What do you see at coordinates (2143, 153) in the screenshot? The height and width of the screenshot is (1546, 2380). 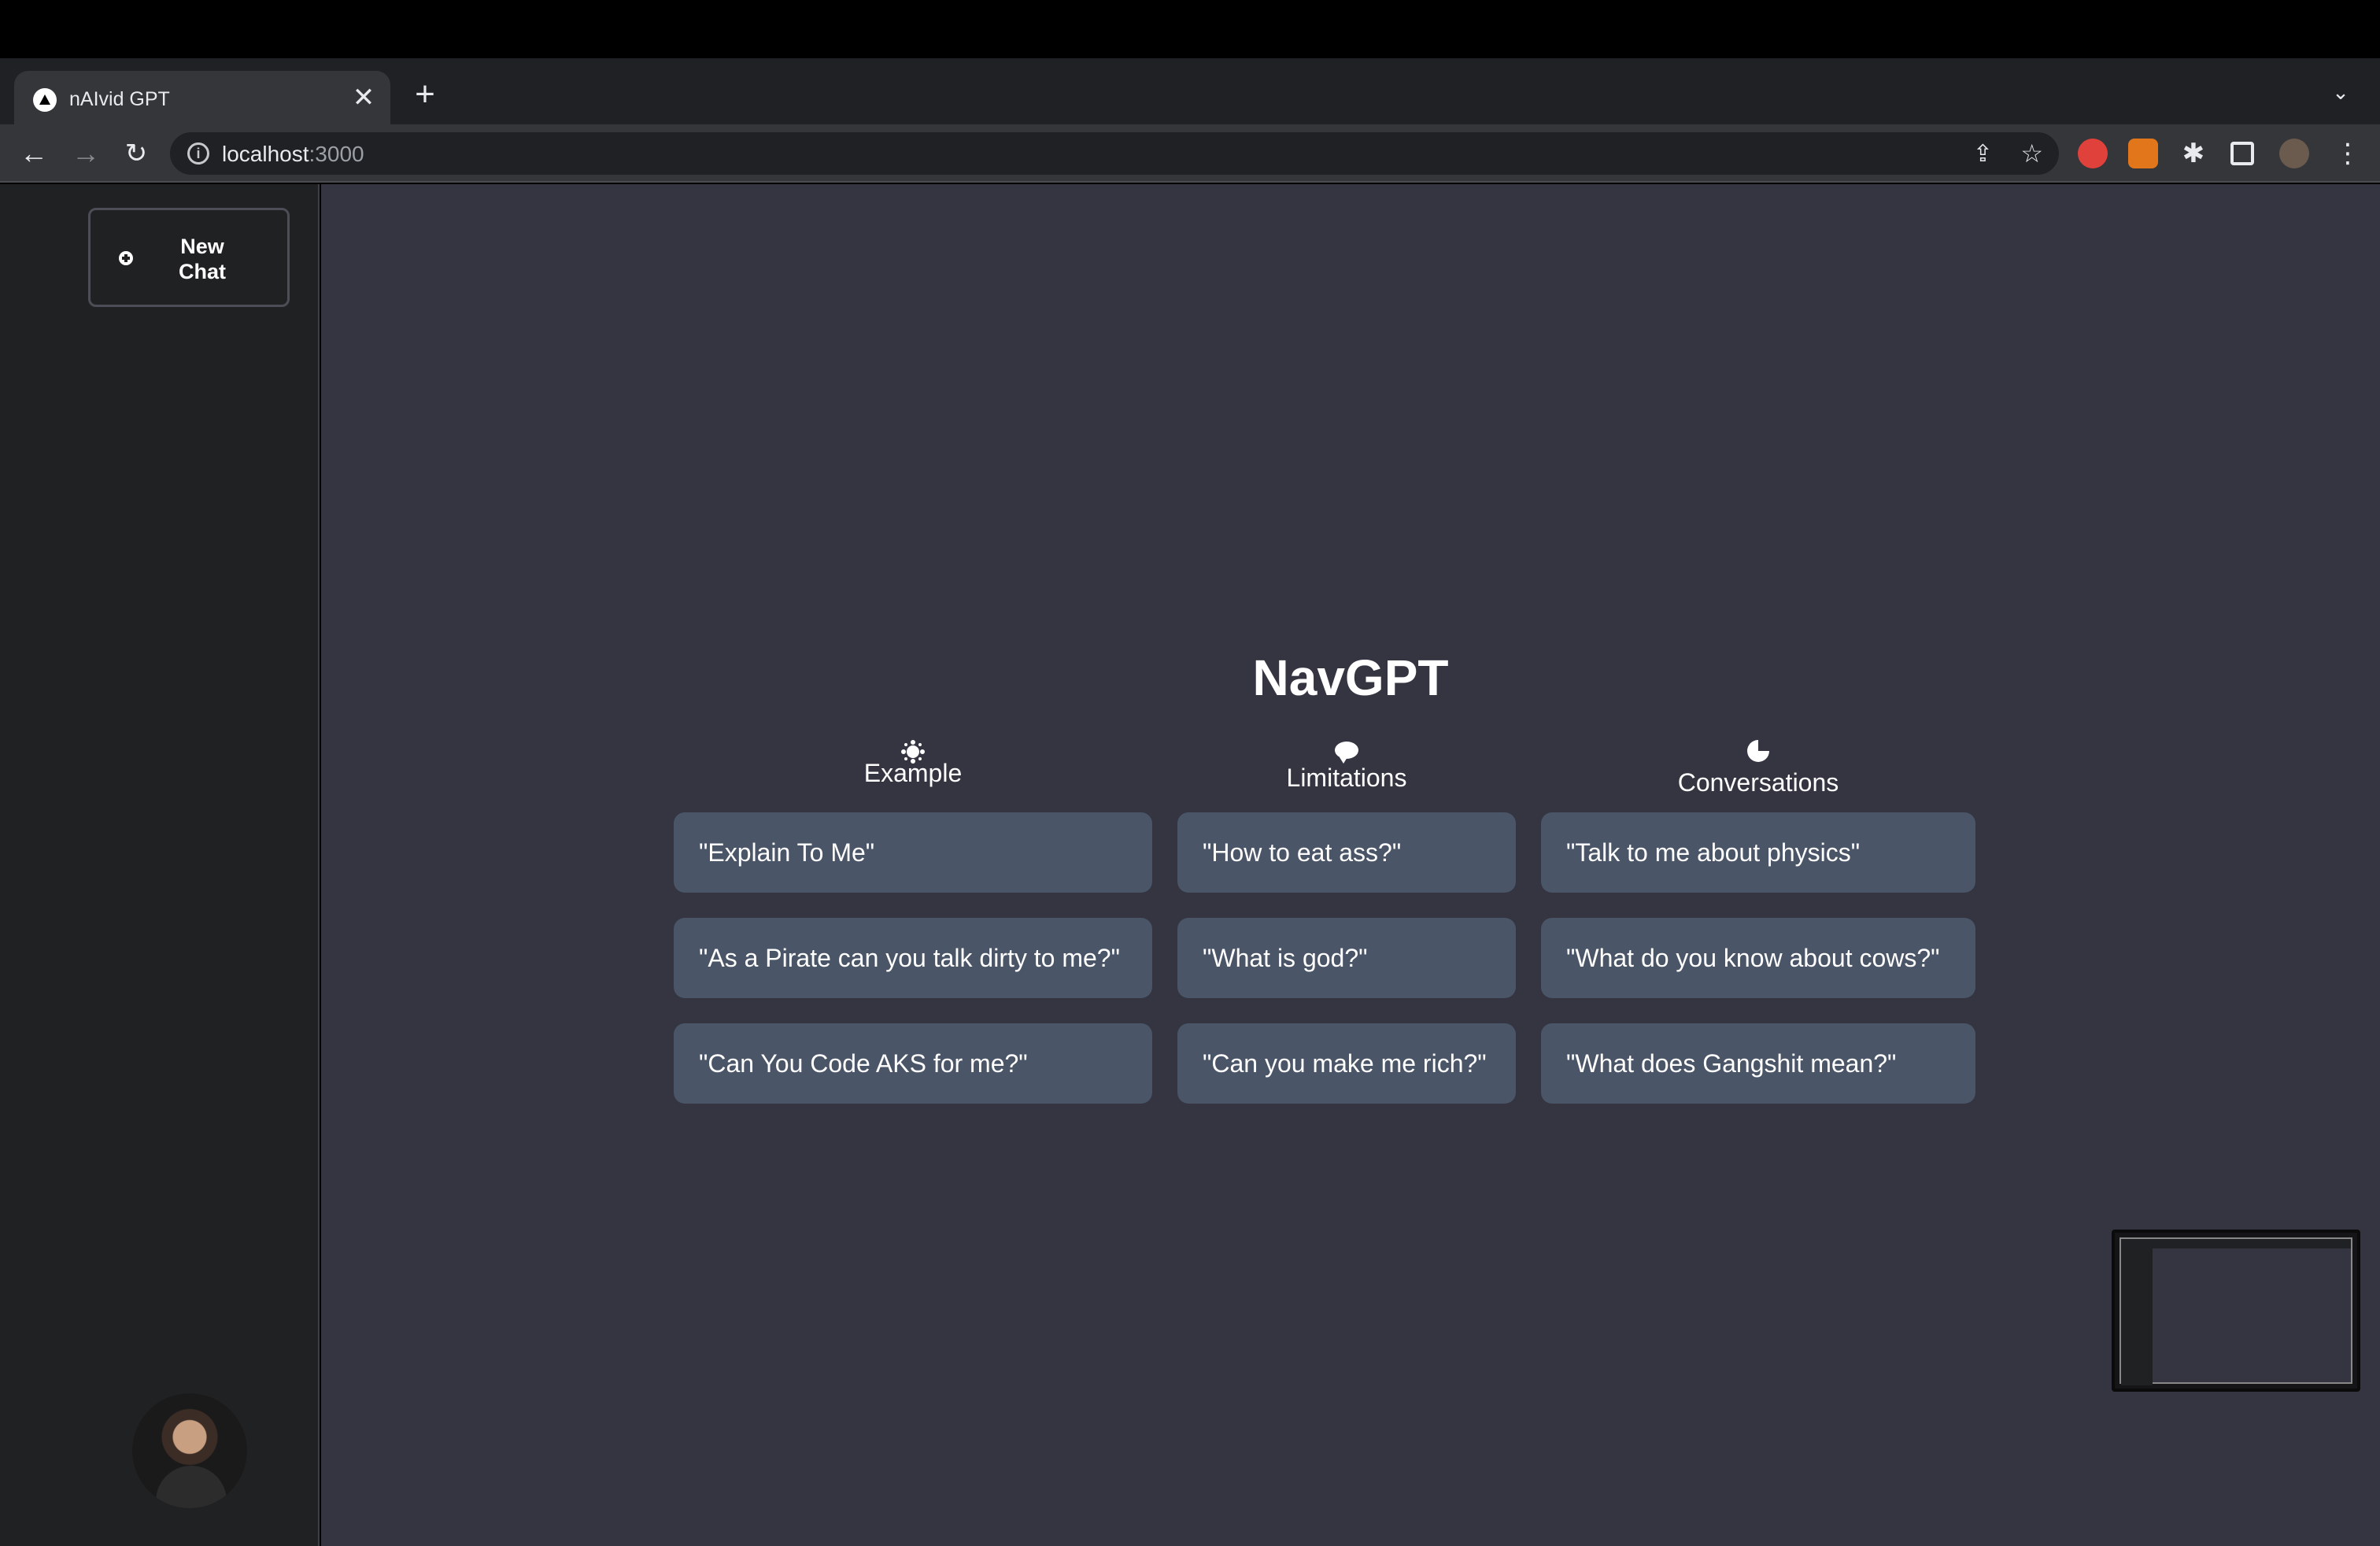 I see `metamask-fox-icon` at bounding box center [2143, 153].